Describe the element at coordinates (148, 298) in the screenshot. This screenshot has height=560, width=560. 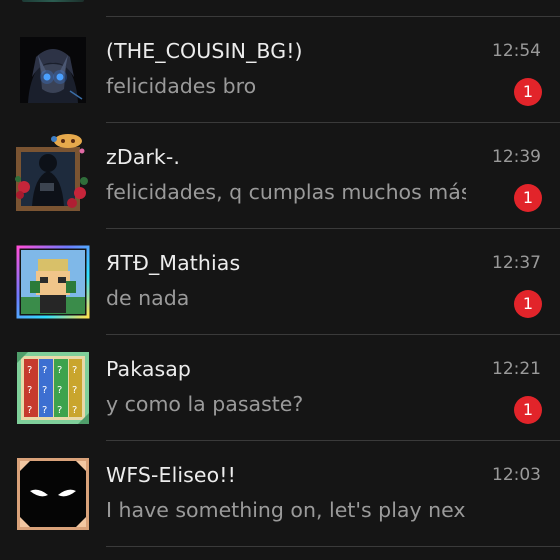
I see `message-preview: de nada` at that location.